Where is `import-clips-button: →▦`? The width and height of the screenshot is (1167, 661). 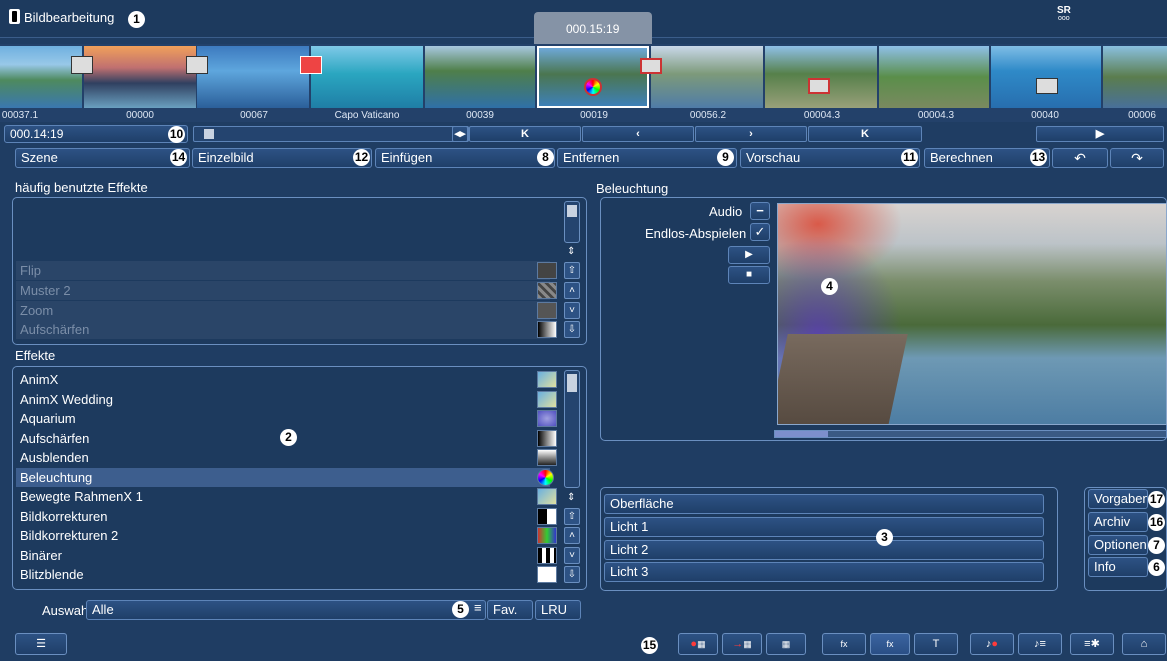
import-clips-button: →▦ is located at coordinates (742, 644).